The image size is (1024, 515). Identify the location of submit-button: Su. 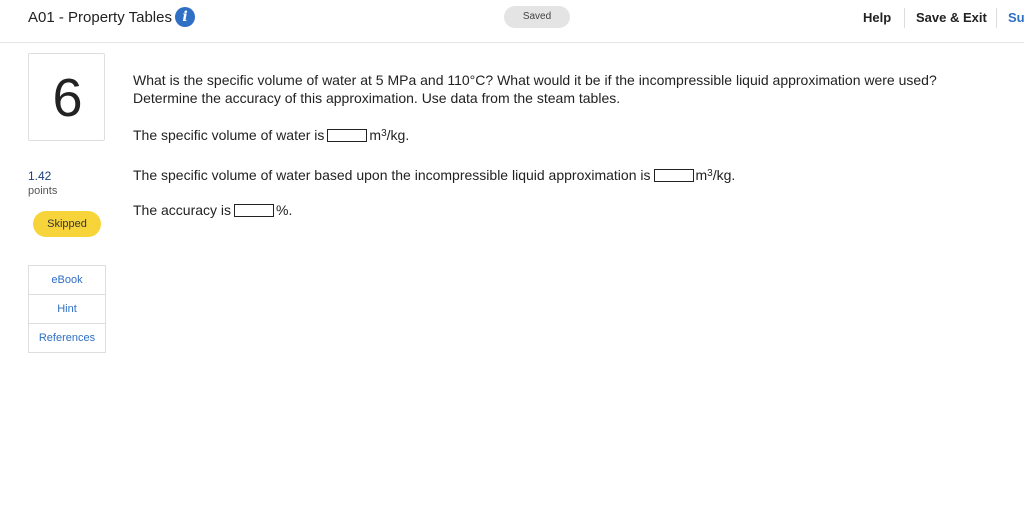
(1016, 17).